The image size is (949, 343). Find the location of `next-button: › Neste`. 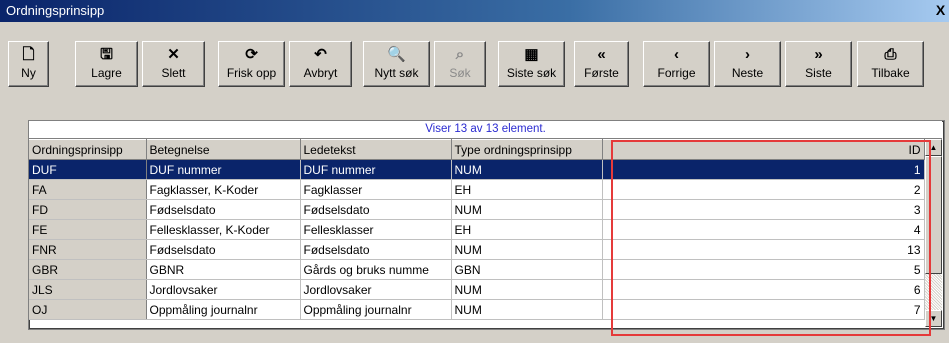

next-button: › Neste is located at coordinates (747, 64).